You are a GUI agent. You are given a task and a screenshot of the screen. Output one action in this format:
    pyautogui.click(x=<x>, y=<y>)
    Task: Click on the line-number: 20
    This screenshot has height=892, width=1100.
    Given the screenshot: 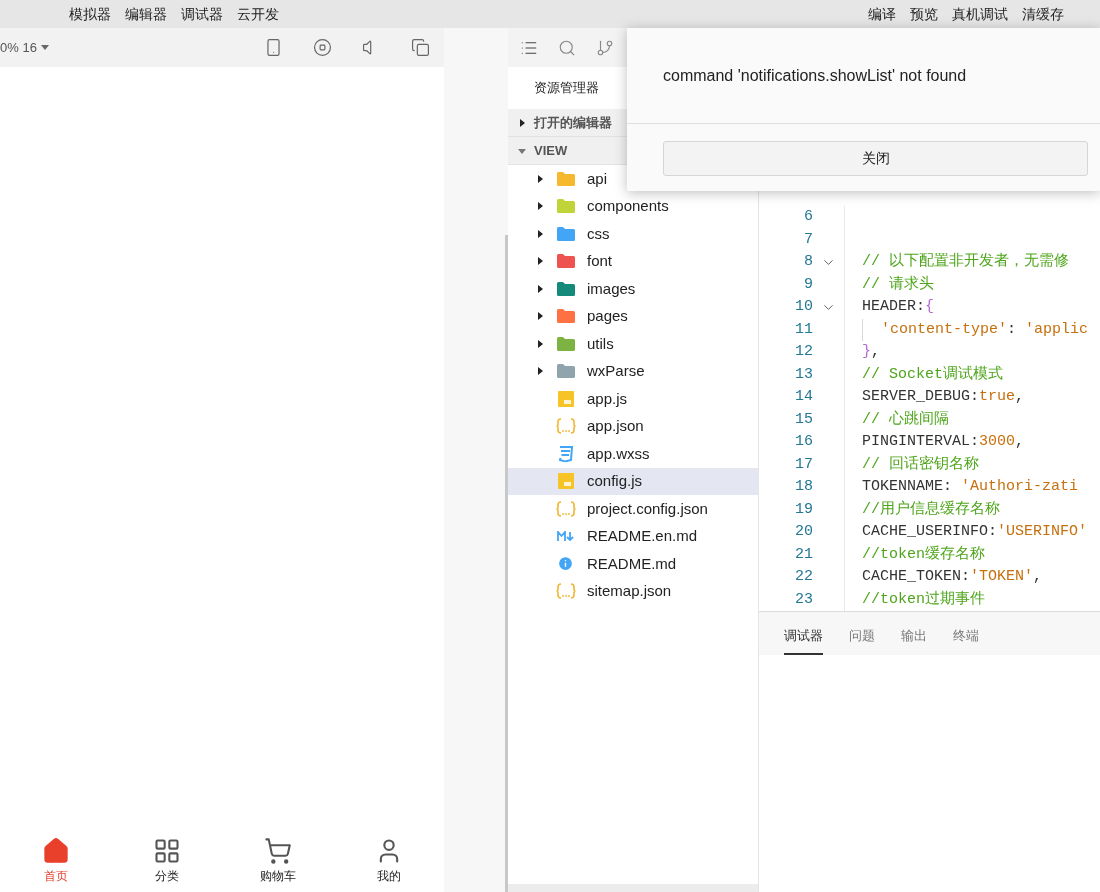 What is the action you would take?
    pyautogui.click(x=803, y=532)
    